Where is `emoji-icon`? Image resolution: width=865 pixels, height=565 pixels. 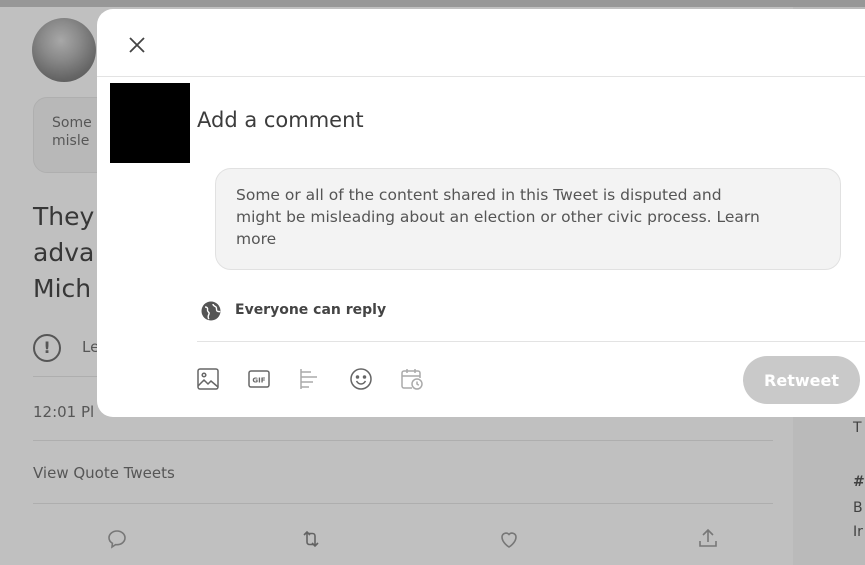 emoji-icon is located at coordinates (361, 379).